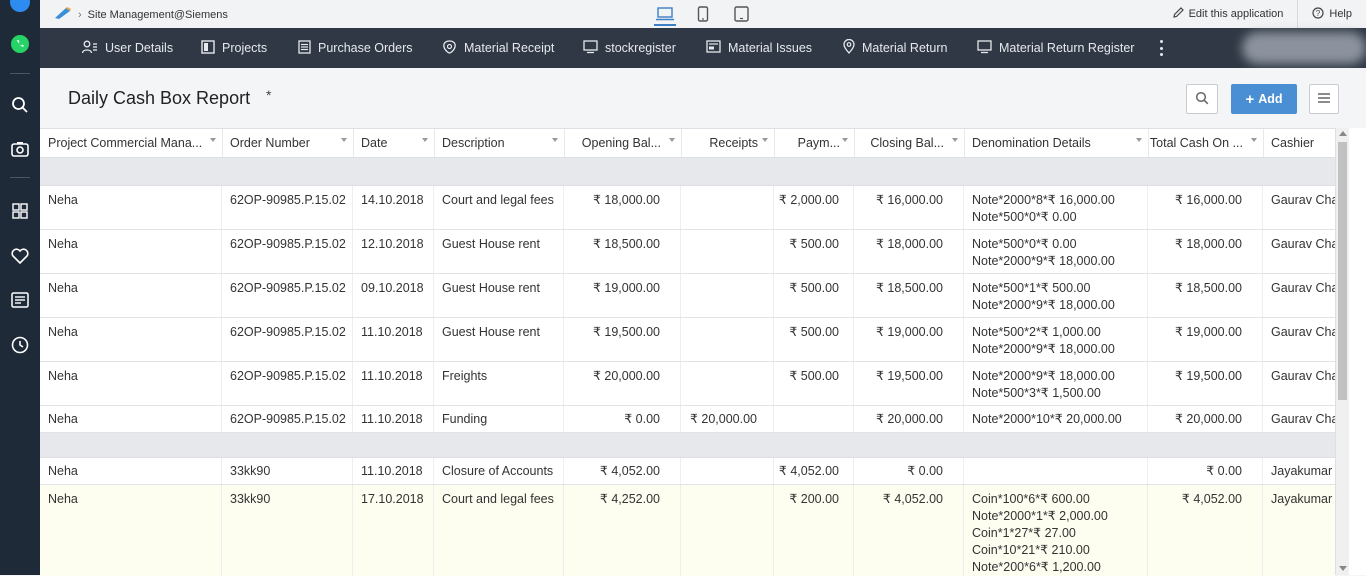 The width and height of the screenshot is (1366, 576). I want to click on camera-icon, so click(20, 149).